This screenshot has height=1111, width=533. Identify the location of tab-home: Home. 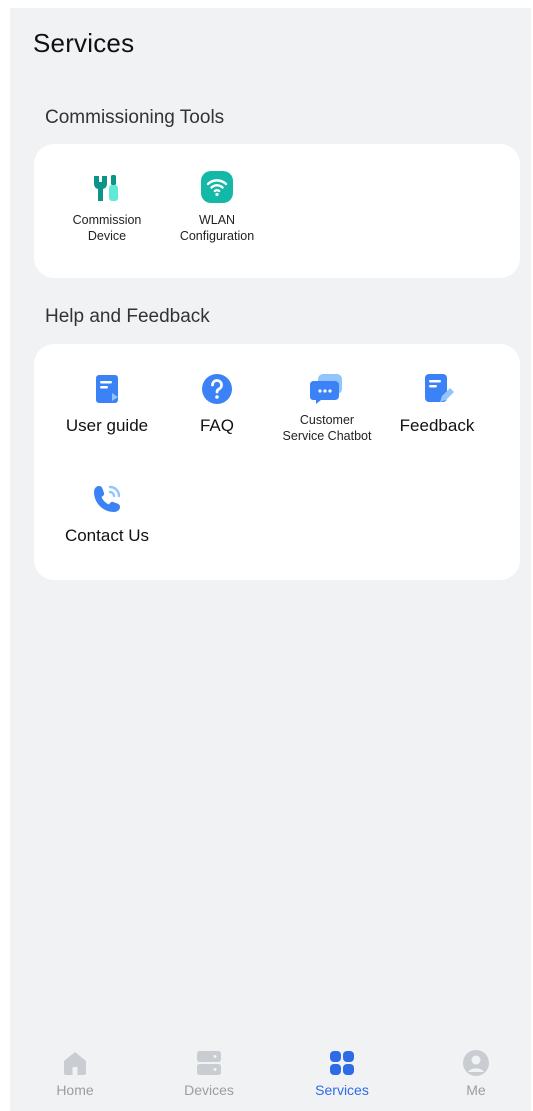
(75, 1073).